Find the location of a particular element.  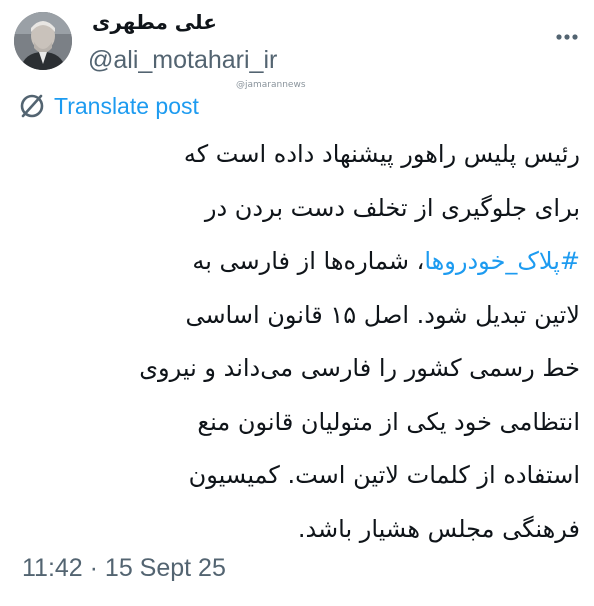

post-line: خط رسمی کشور را فارسی می‌داند و نیروی is located at coordinates (359, 368).